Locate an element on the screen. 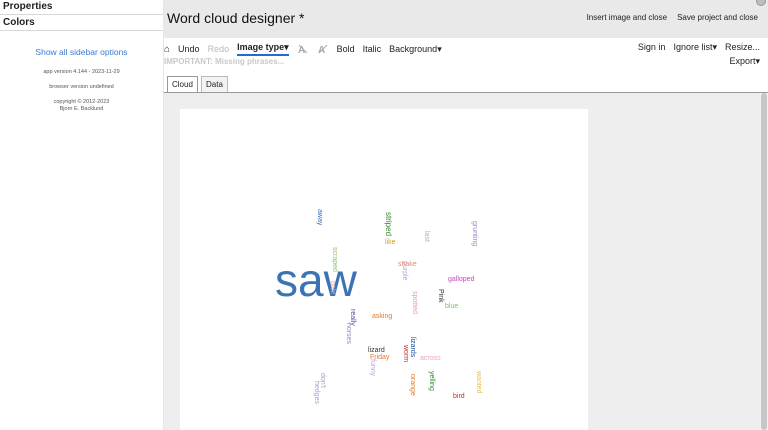  vertical-scrollbar is located at coordinates (764, 261).